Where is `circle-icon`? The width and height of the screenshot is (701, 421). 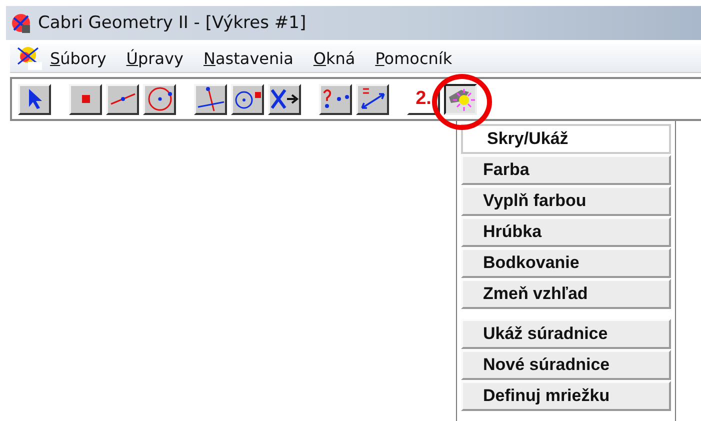
circle-icon is located at coordinates (159, 99).